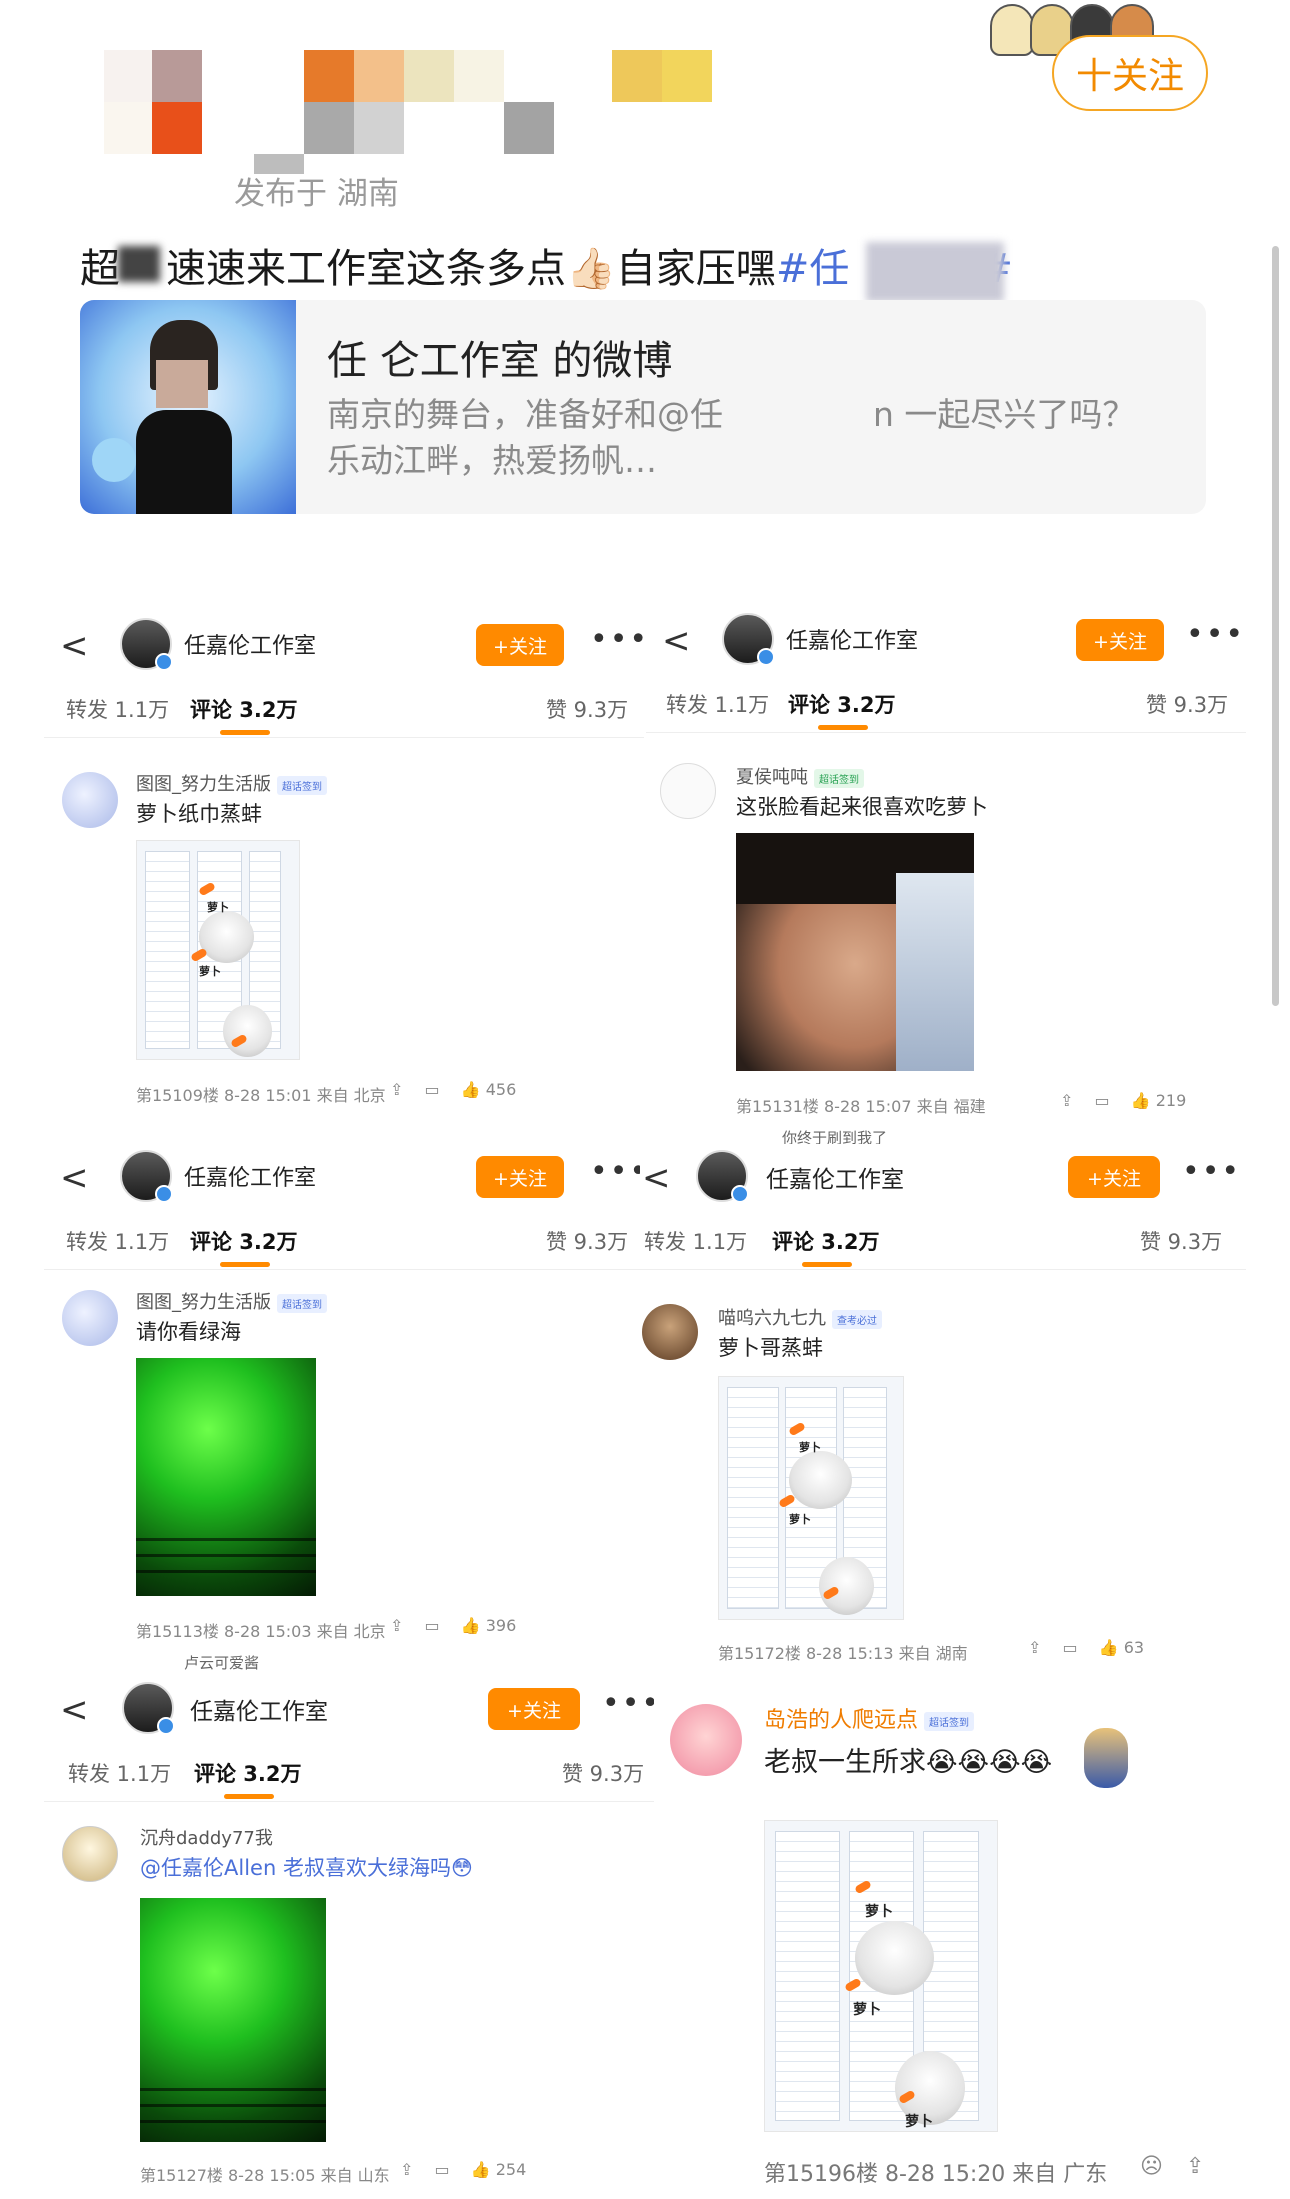 Image resolution: width=1290 pixels, height=2199 pixels. I want to click on emoji-icon: ☹, so click(1151, 2166).